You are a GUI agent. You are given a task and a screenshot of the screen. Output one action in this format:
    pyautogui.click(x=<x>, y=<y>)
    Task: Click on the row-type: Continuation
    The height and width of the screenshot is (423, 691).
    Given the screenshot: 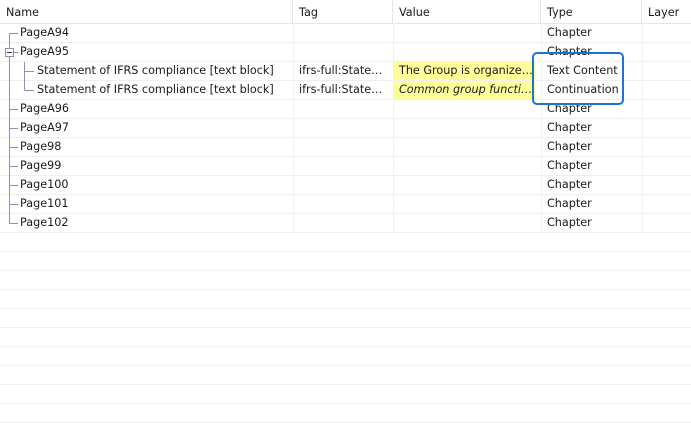 What is the action you would take?
    pyautogui.click(x=591, y=90)
    